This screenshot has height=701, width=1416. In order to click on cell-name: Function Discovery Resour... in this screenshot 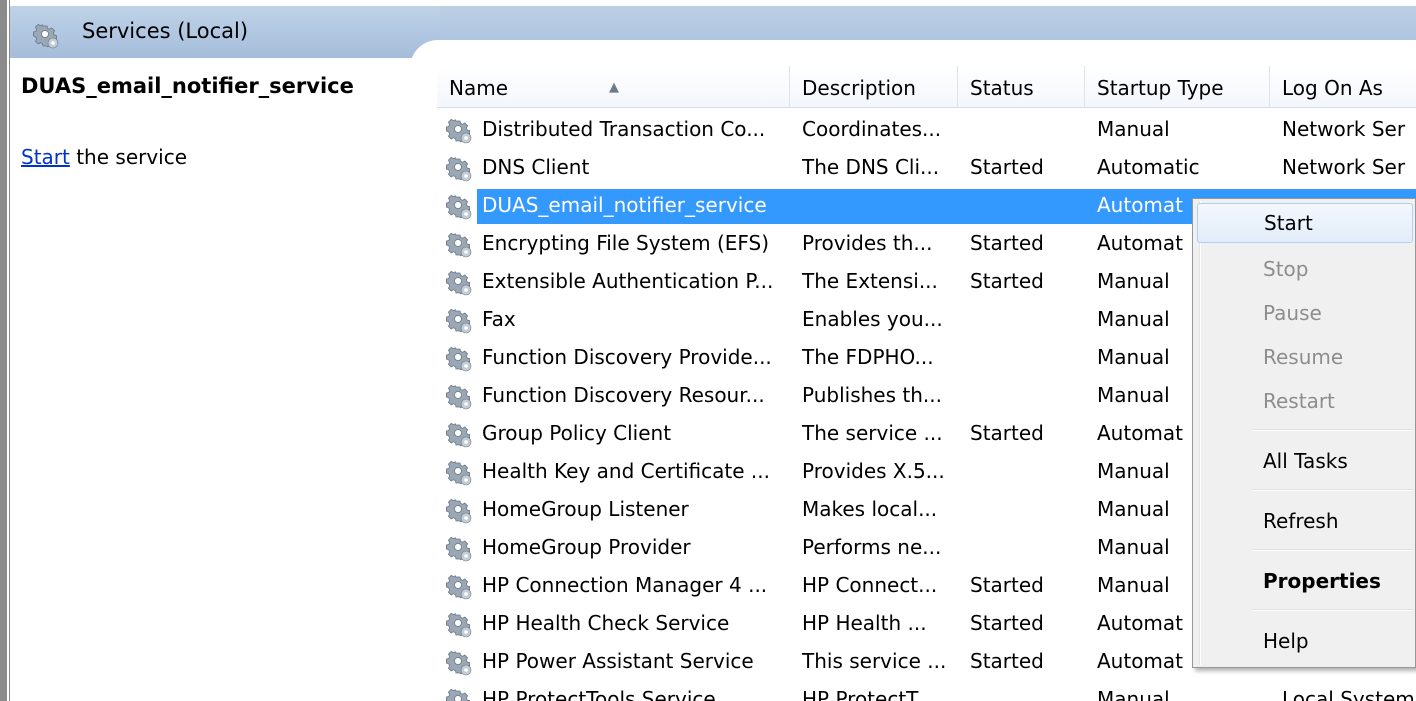, I will do `click(623, 395)`.